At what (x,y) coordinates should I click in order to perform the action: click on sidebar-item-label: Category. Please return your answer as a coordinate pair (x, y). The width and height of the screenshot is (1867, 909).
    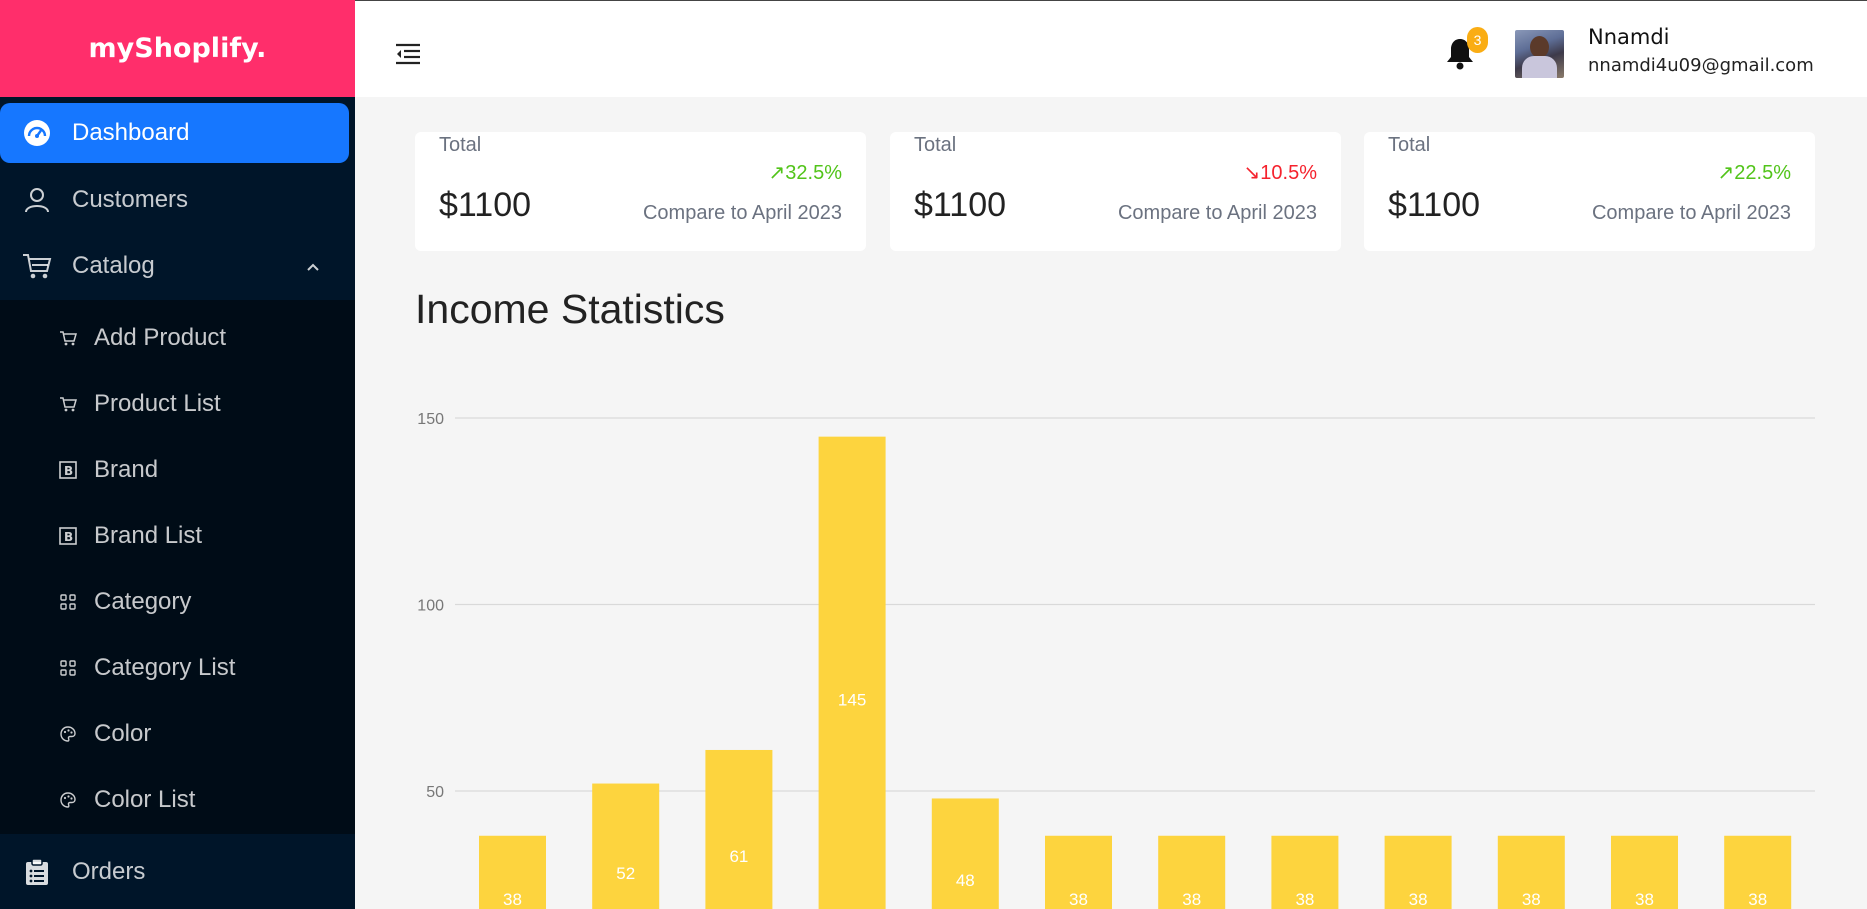
    Looking at the image, I should click on (143, 601).